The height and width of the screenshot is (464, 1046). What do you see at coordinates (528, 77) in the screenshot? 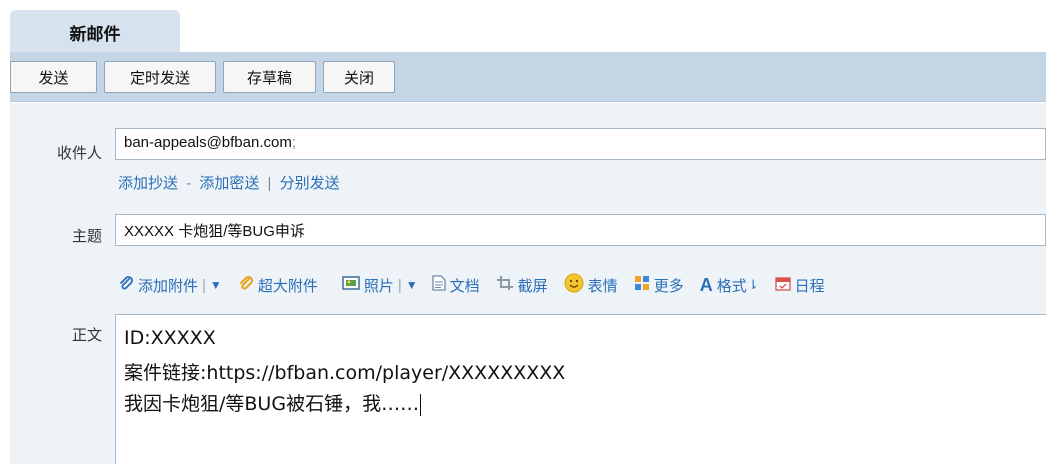
I see `compose-toolbar: 发送 定时发送 存草稿 关闭` at bounding box center [528, 77].